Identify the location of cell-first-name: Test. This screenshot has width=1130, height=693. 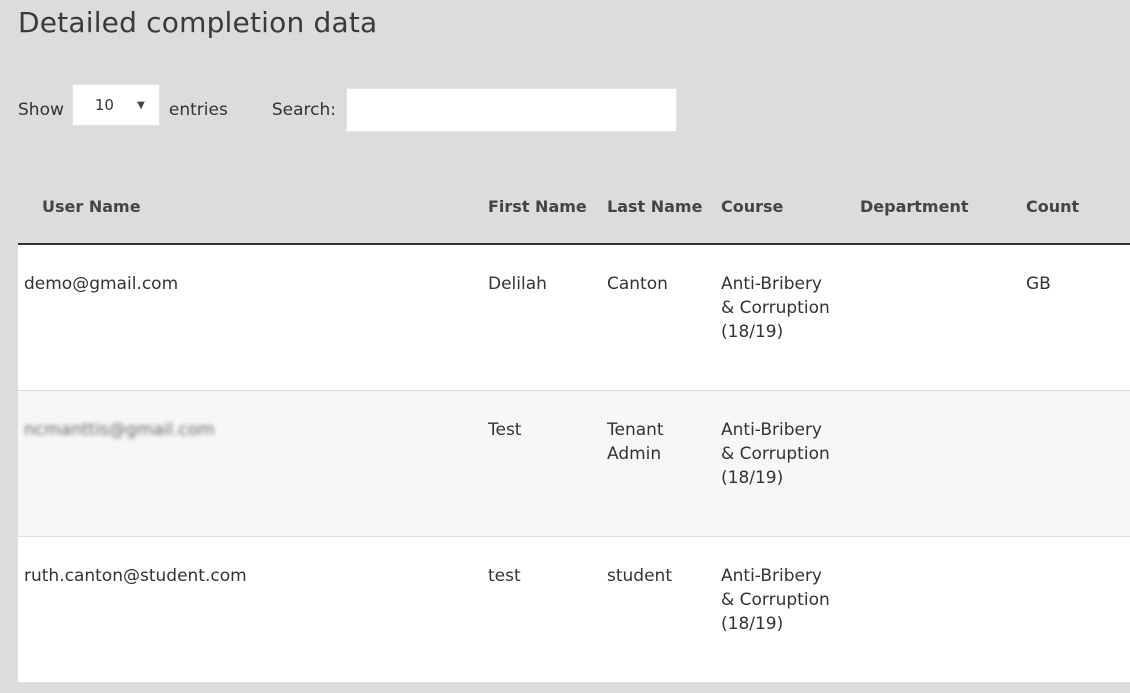
(529, 463).